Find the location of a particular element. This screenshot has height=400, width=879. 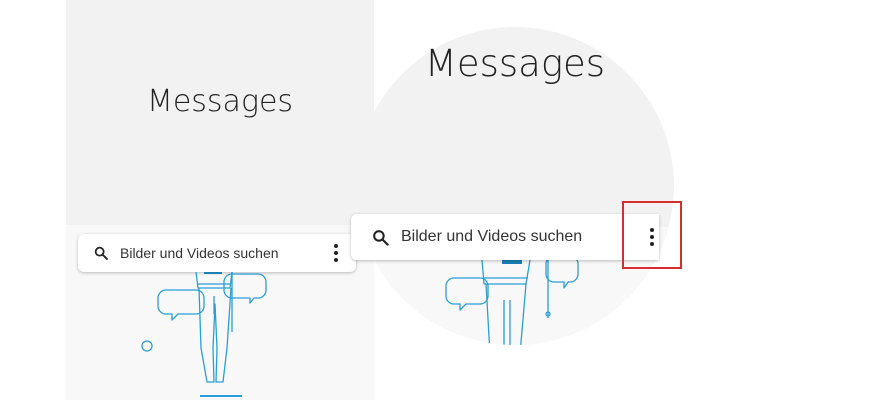

more-vert-icon is located at coordinates (336, 253).